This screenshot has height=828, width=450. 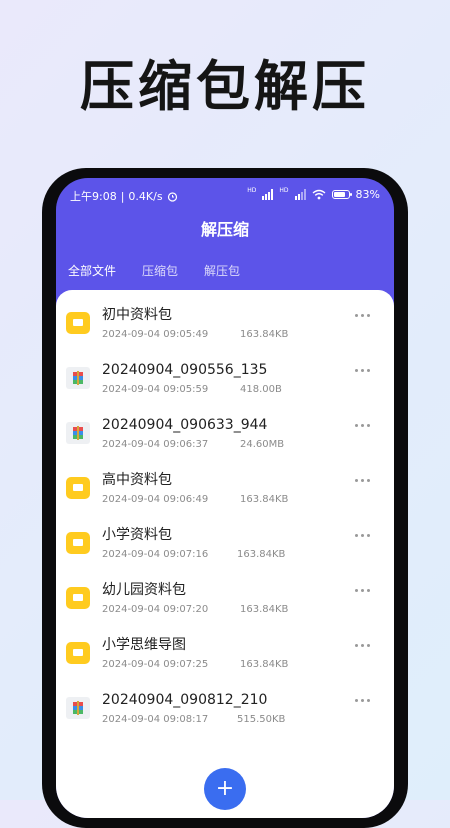 I want to click on file-date: 2024-09-04 09:05:59, so click(x=155, y=389).